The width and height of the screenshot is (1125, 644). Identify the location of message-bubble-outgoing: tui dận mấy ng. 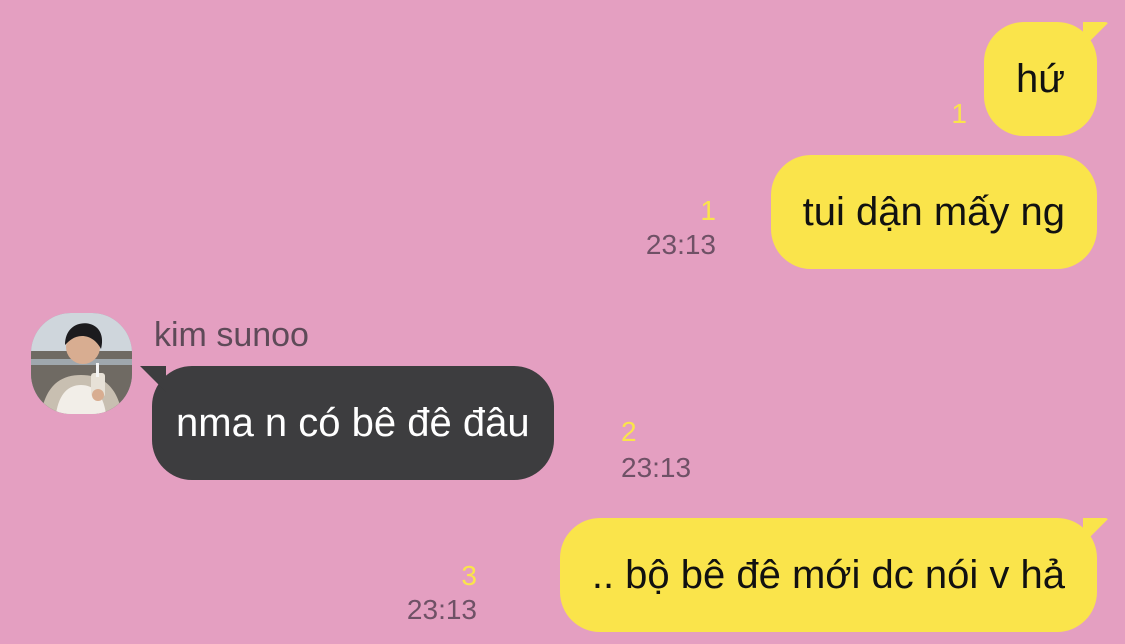
(933, 212).